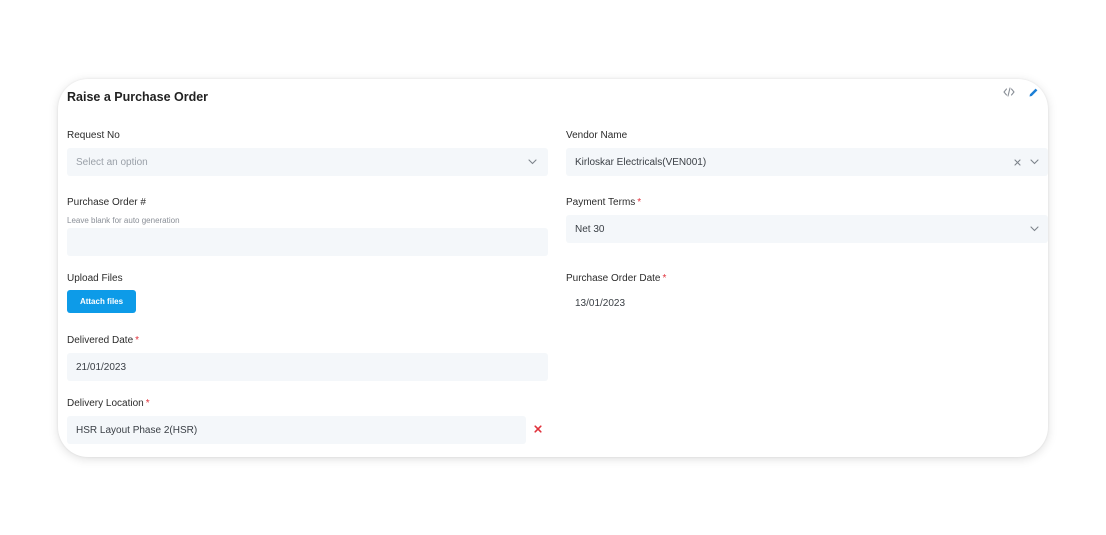 The image size is (1106, 535). What do you see at coordinates (1021, 92) in the screenshot?
I see `card-toolbar` at bounding box center [1021, 92].